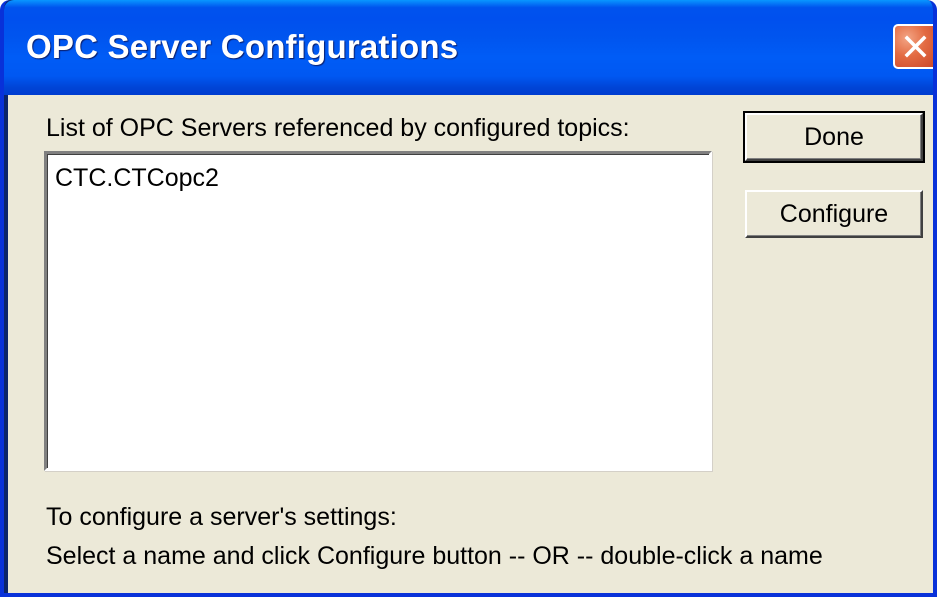 This screenshot has width=937, height=597. Describe the element at coordinates (915, 46) in the screenshot. I see `close-icon` at that location.